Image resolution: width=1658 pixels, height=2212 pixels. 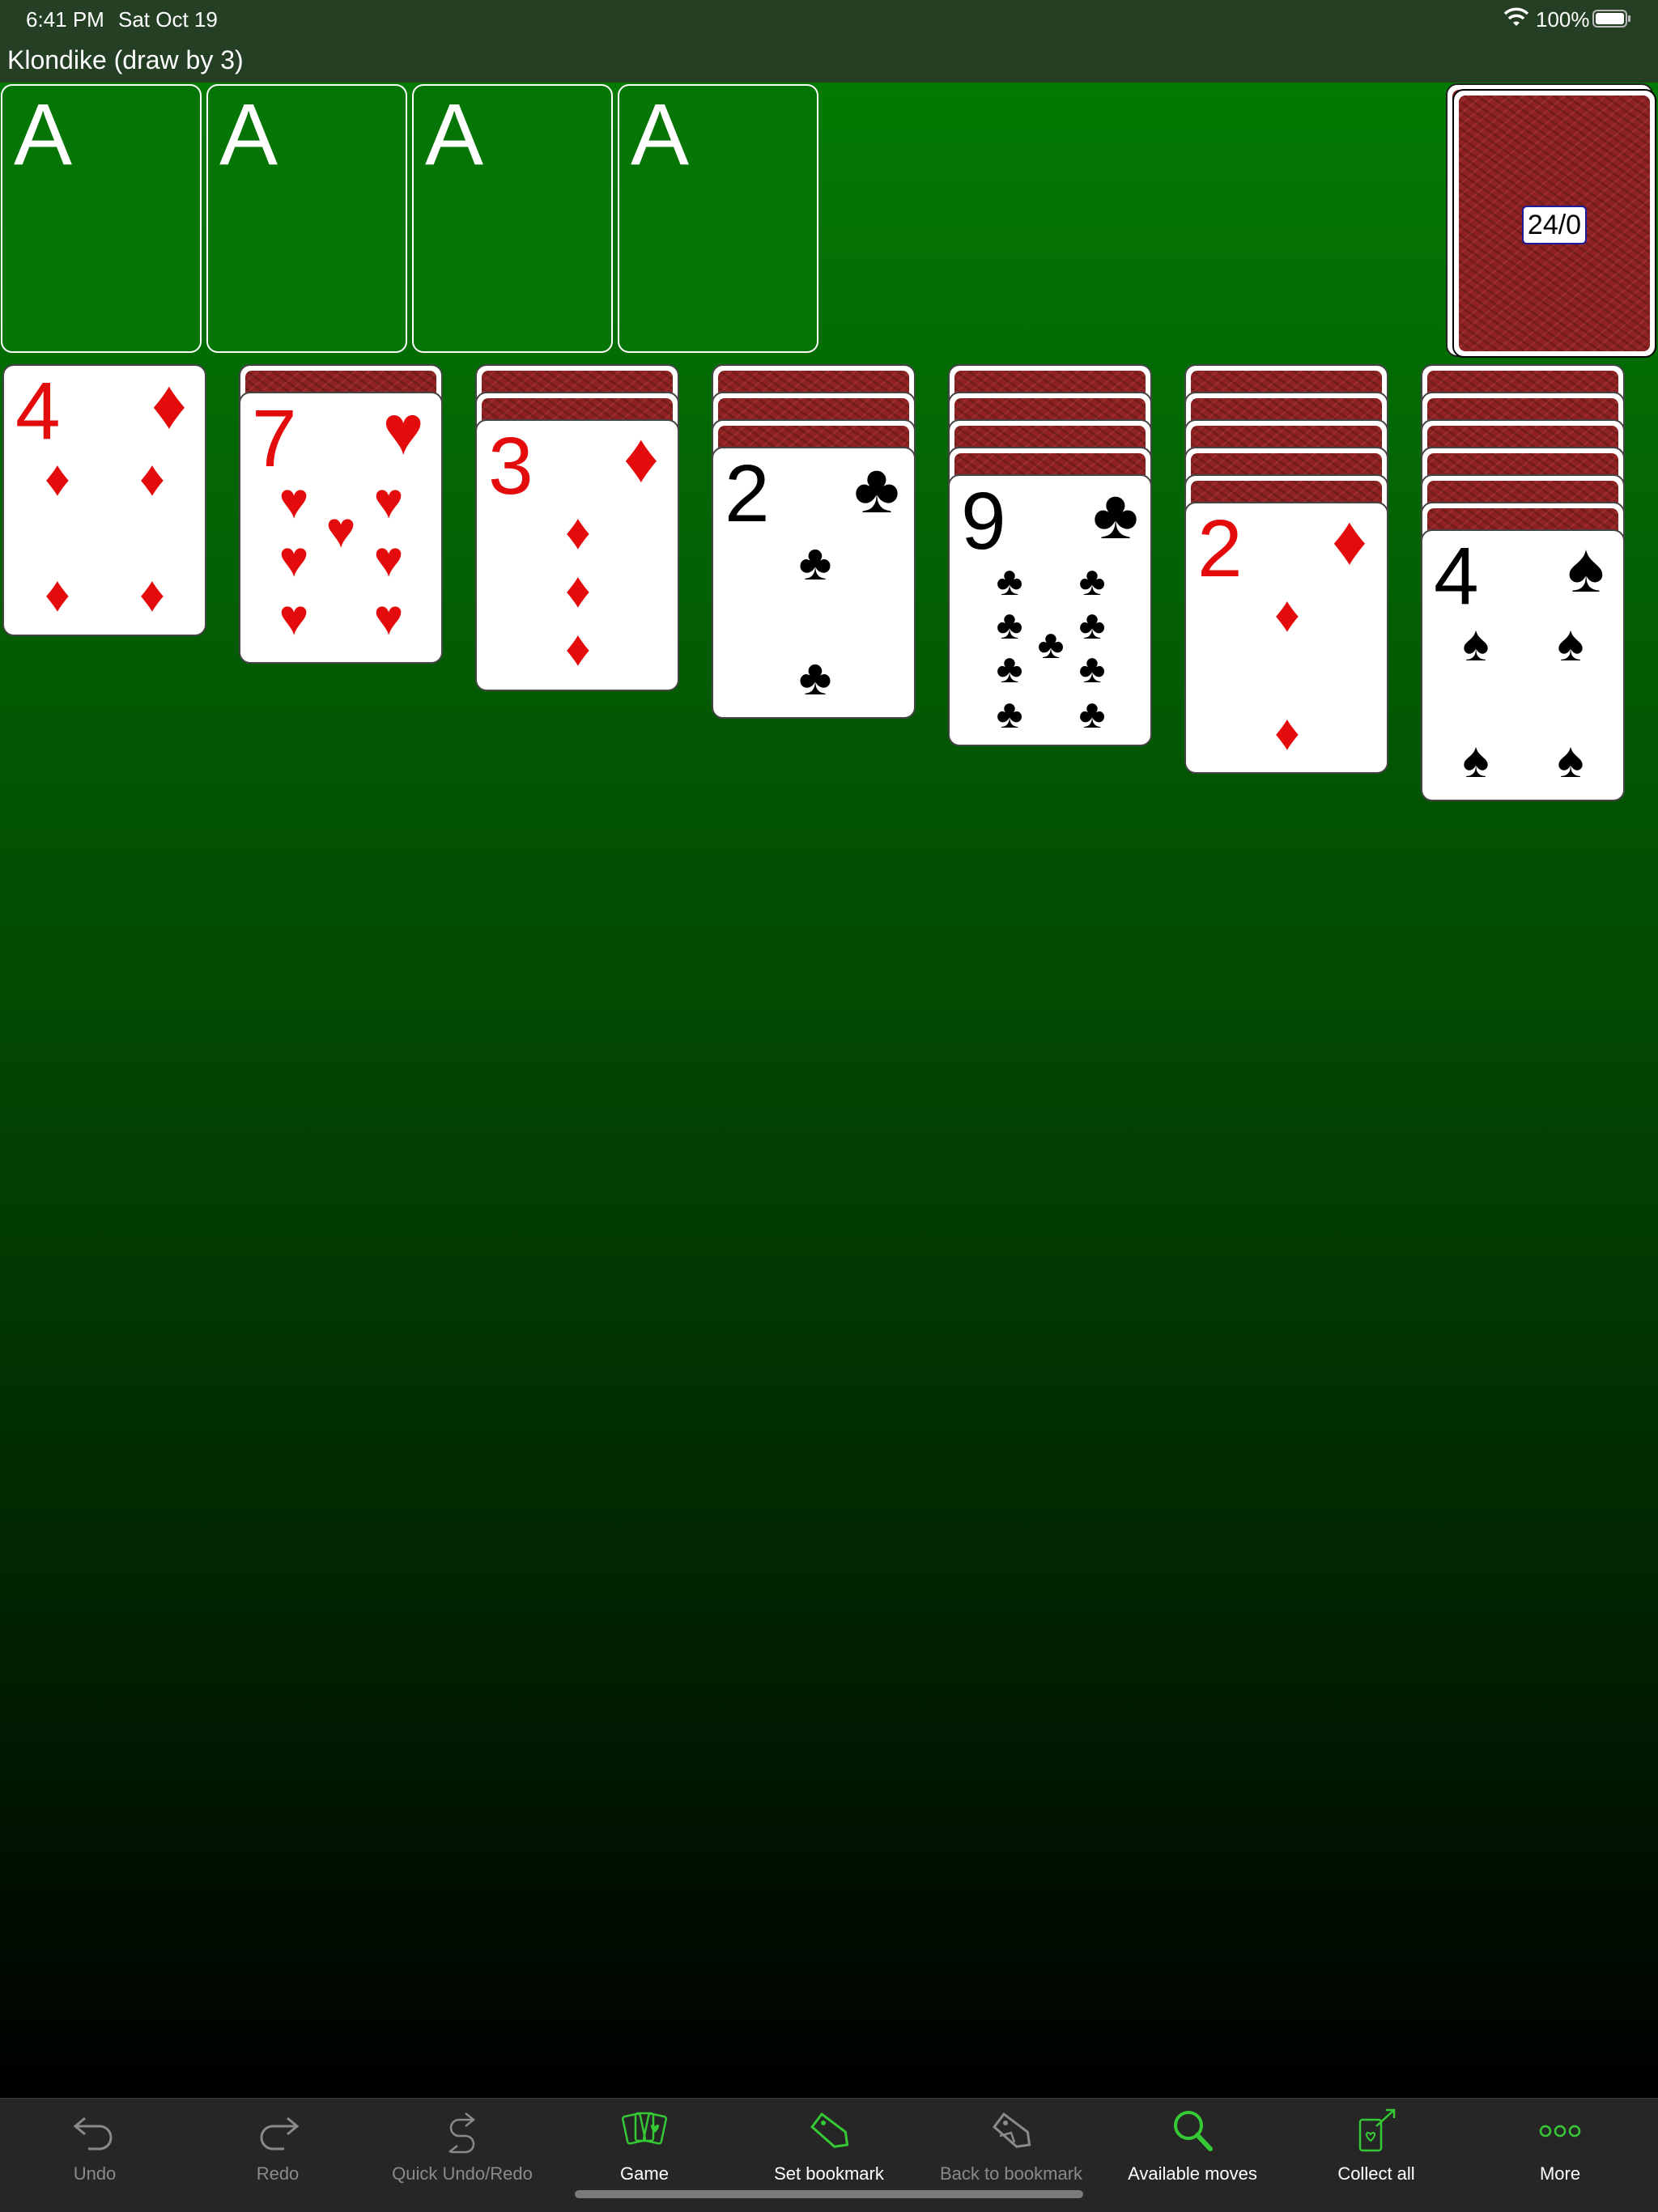 I want to click on toolbar-label: Redo, so click(x=278, y=2173).